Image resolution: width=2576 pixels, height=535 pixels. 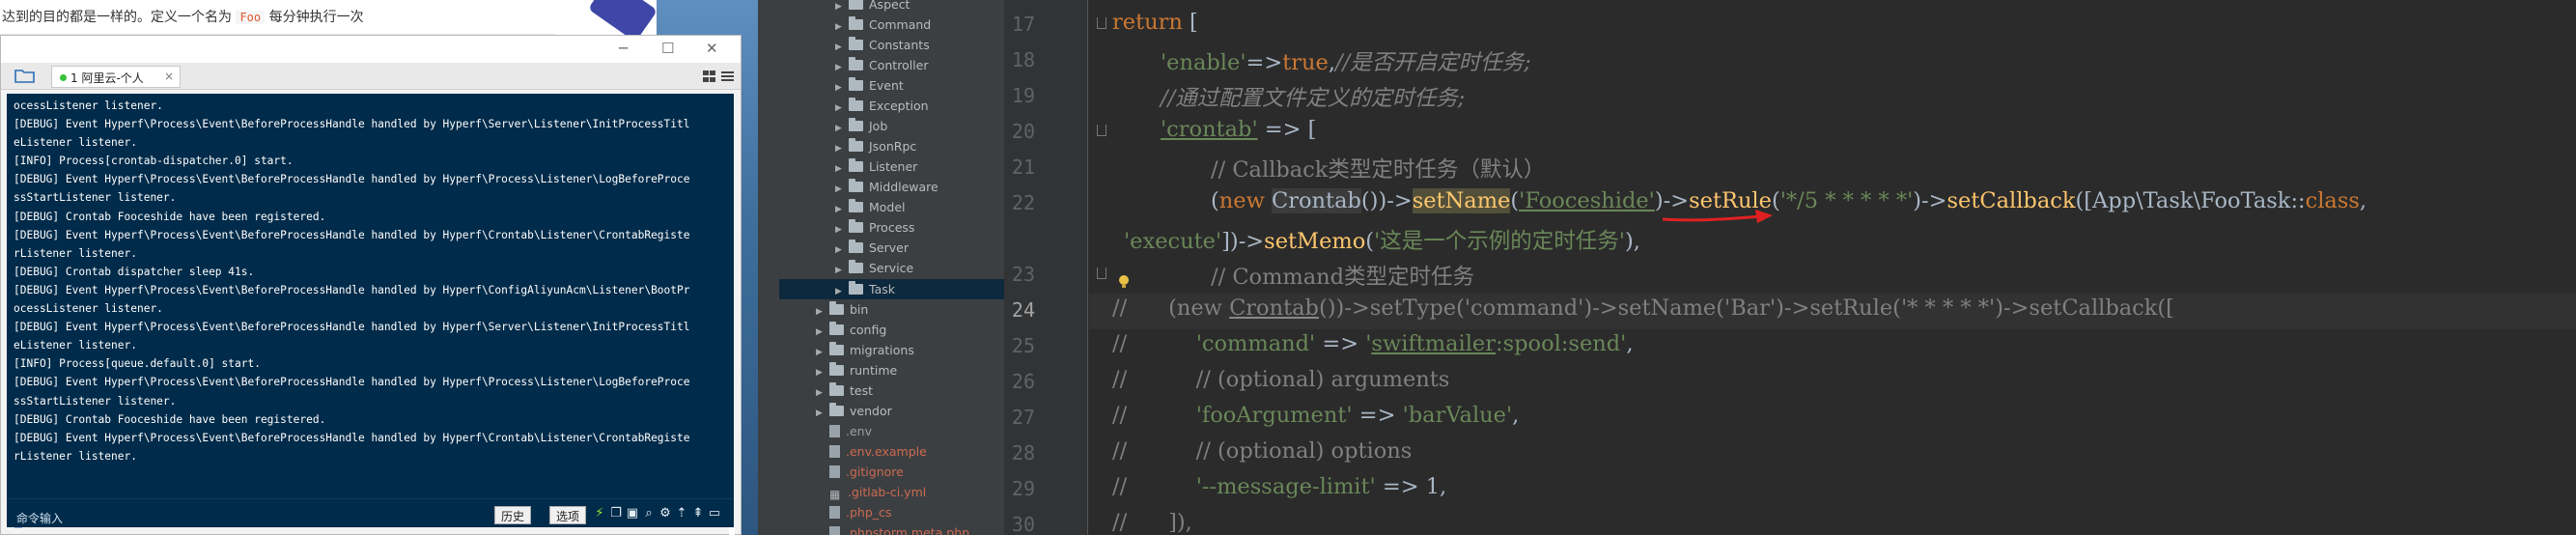 What do you see at coordinates (1023, 167) in the screenshot?
I see `line-number: 21` at bounding box center [1023, 167].